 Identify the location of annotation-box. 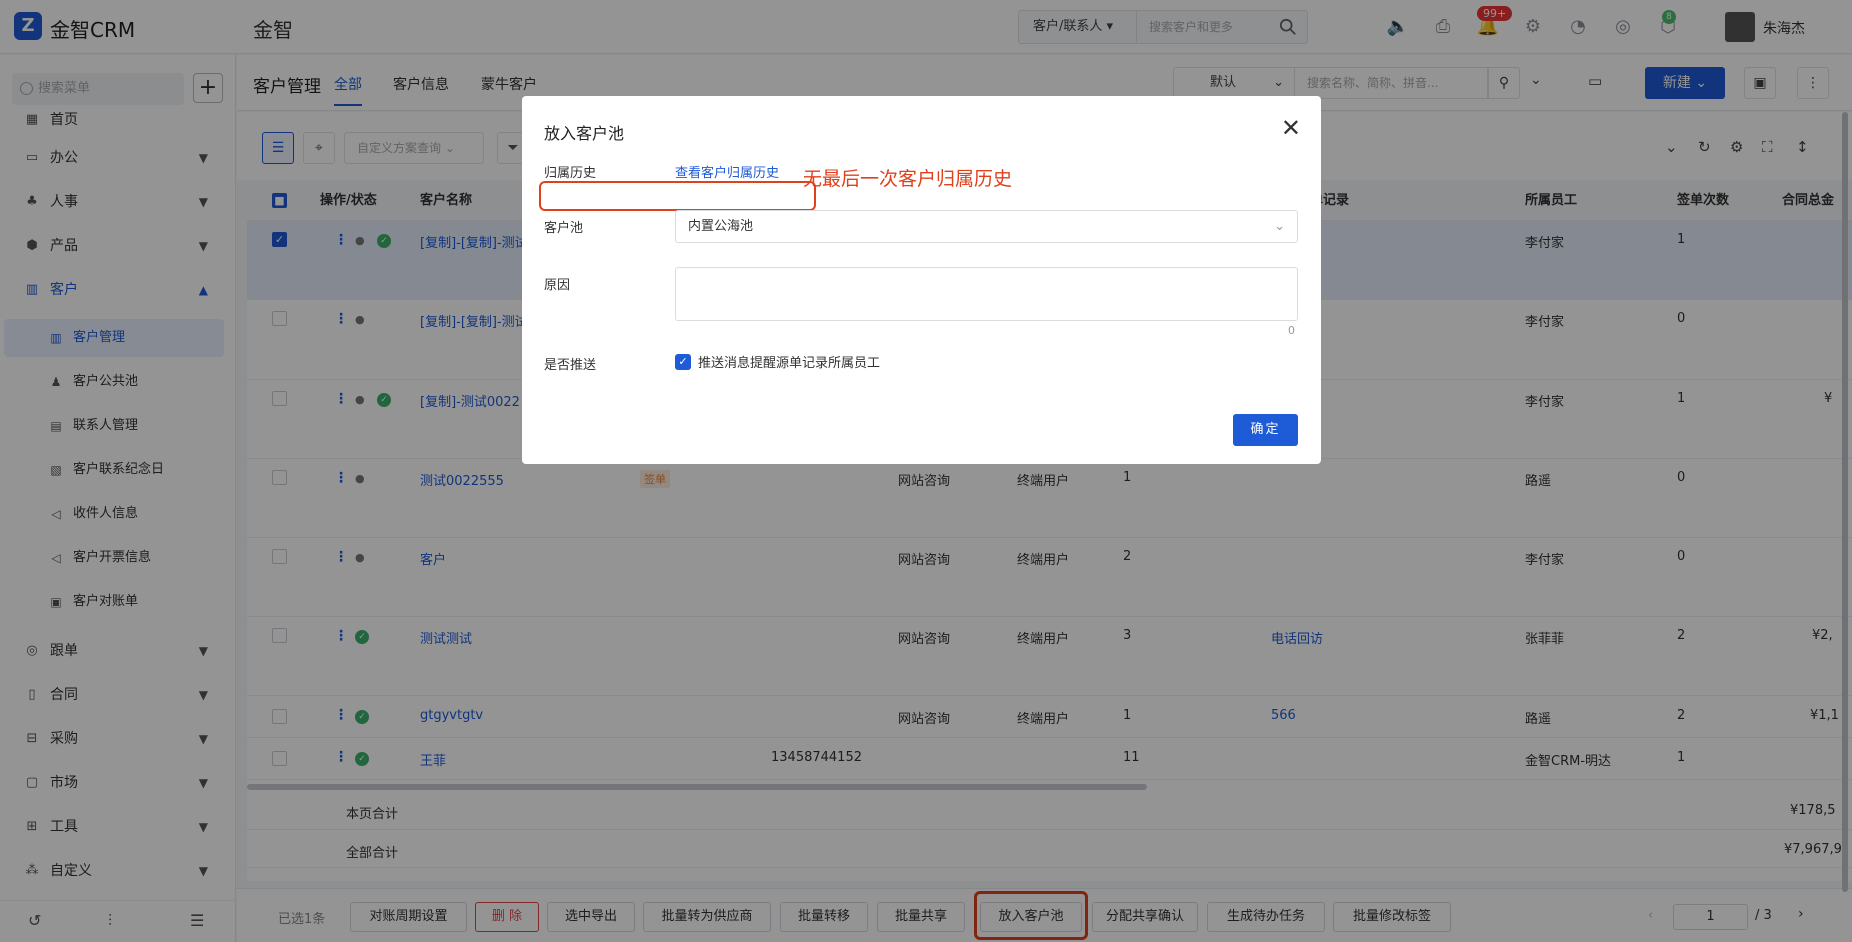
(677, 196).